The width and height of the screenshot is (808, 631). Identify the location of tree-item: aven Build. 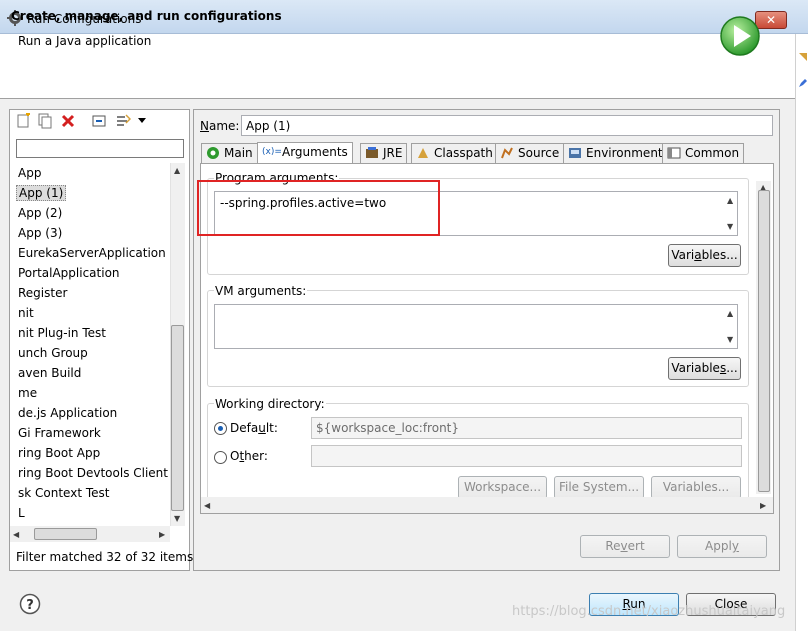
(49, 373).